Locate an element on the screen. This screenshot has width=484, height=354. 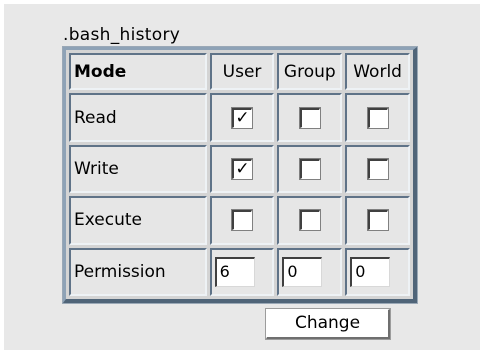
row-write-label: Write is located at coordinates (138, 169).